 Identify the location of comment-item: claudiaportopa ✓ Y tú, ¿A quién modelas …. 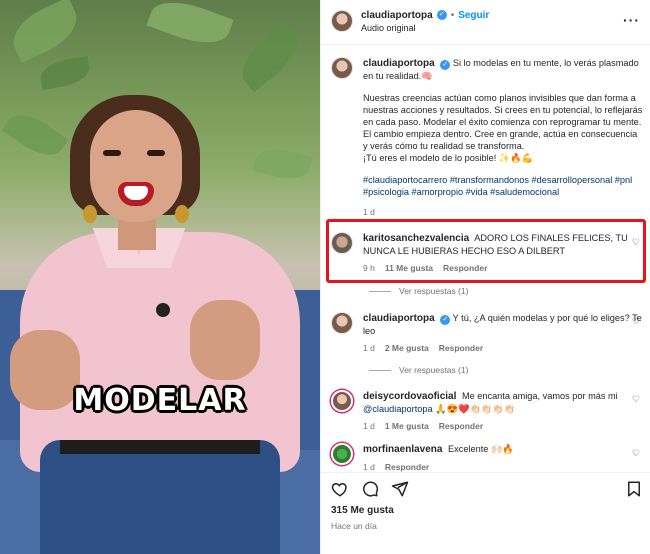
(487, 333).